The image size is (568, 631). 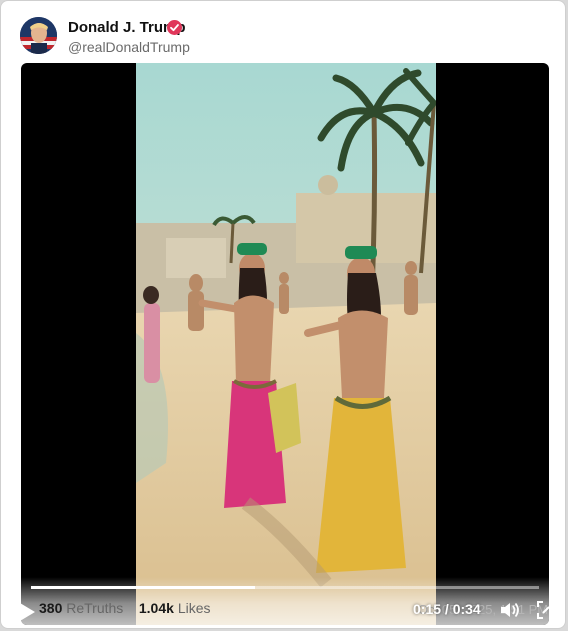 What do you see at coordinates (125, 608) in the screenshot?
I see `engagement-stats: 380 ReTruths 1.04k Likes` at bounding box center [125, 608].